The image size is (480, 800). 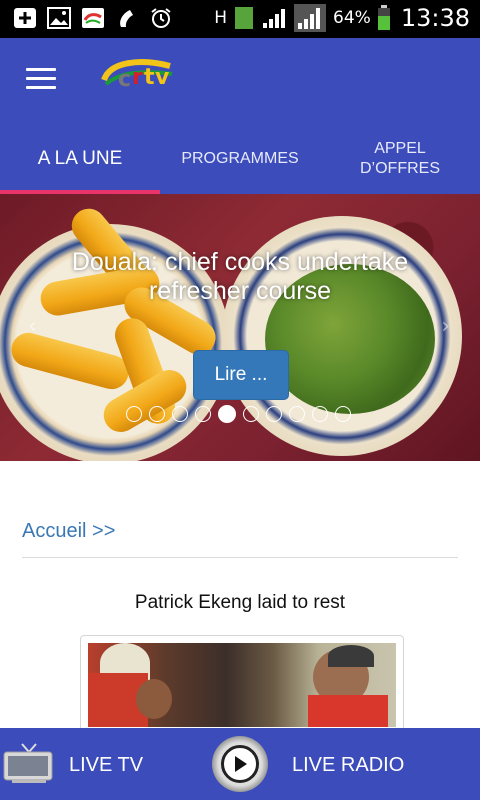 What do you see at coordinates (59, 18) in the screenshot?
I see `gallery-icon` at bounding box center [59, 18].